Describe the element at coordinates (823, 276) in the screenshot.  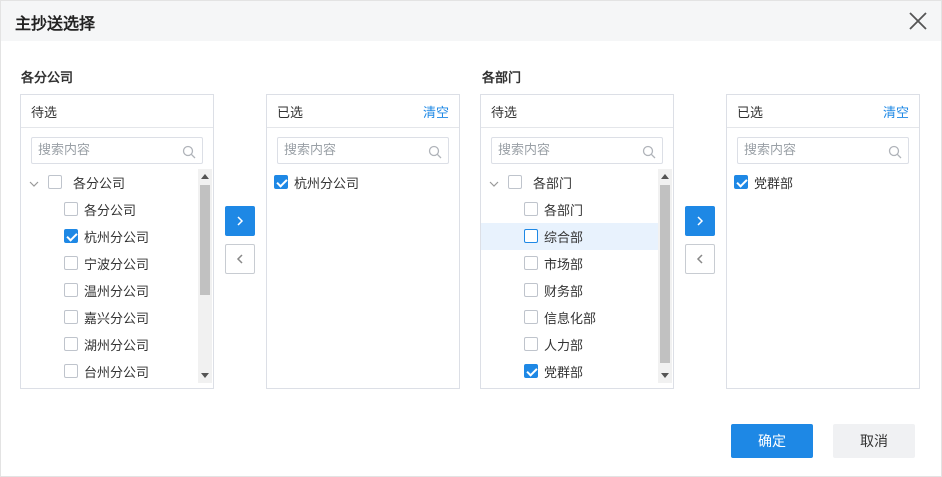
I see `selected-list: 党群部` at that location.